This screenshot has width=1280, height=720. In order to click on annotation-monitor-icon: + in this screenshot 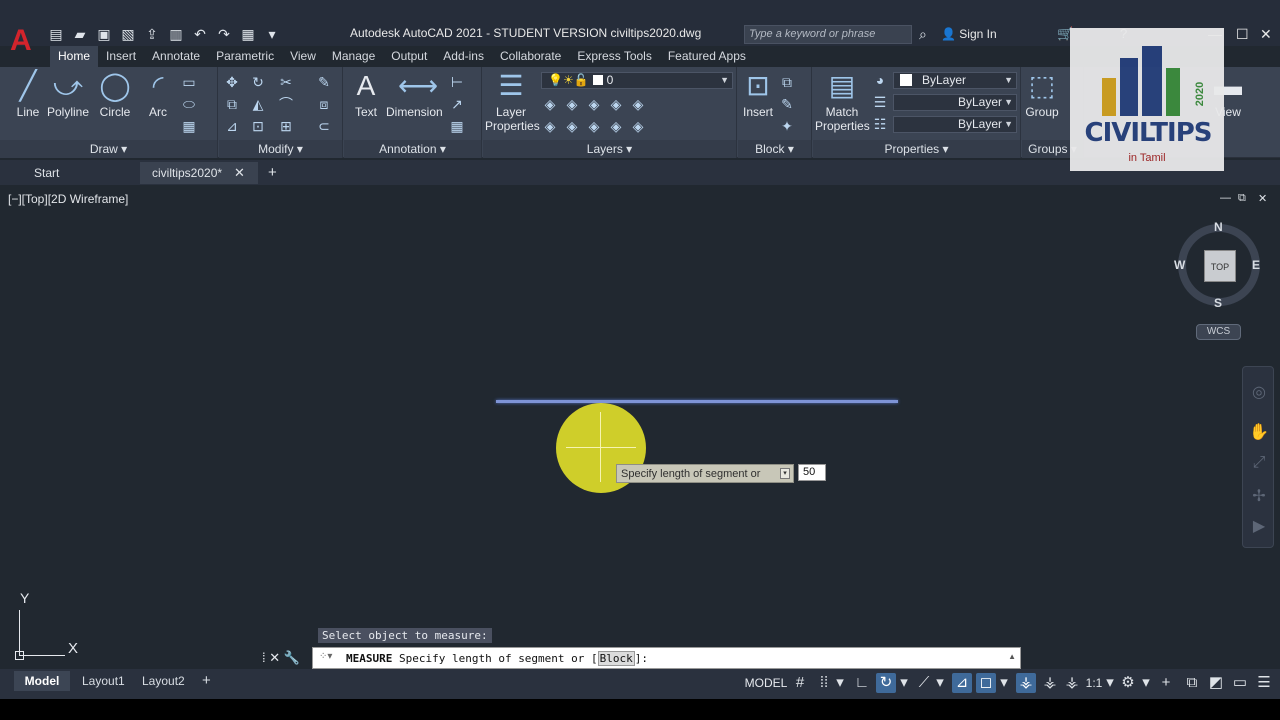, I will do `click(1166, 683)`.